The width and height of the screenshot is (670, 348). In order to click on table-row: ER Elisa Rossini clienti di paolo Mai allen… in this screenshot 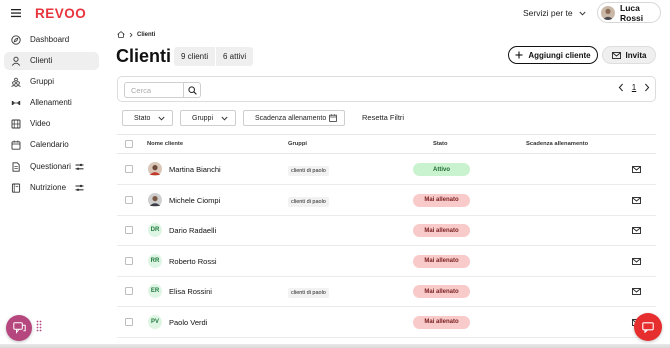, I will do `click(386, 291)`.